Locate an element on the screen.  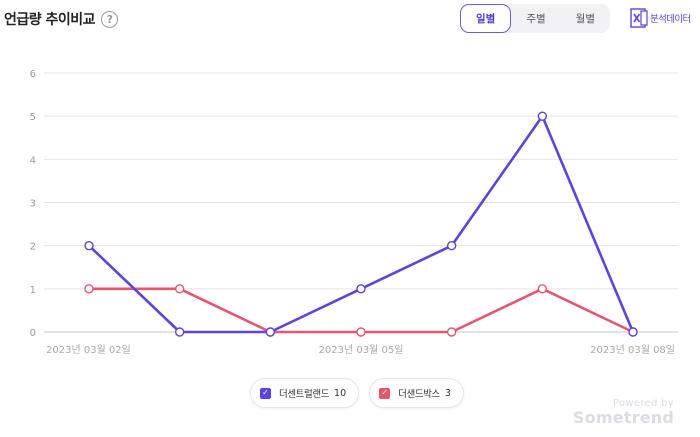
legend-series-total: 10 is located at coordinates (340, 393).